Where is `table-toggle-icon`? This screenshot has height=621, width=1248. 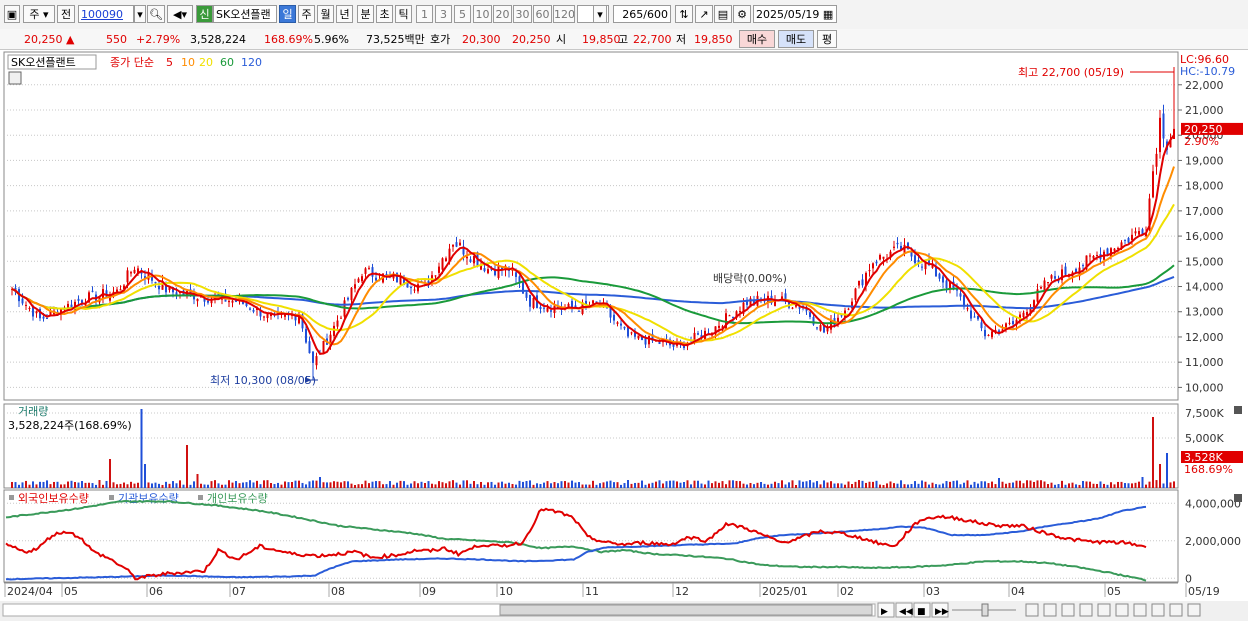
table-toggle-icon is located at coordinates (15, 78).